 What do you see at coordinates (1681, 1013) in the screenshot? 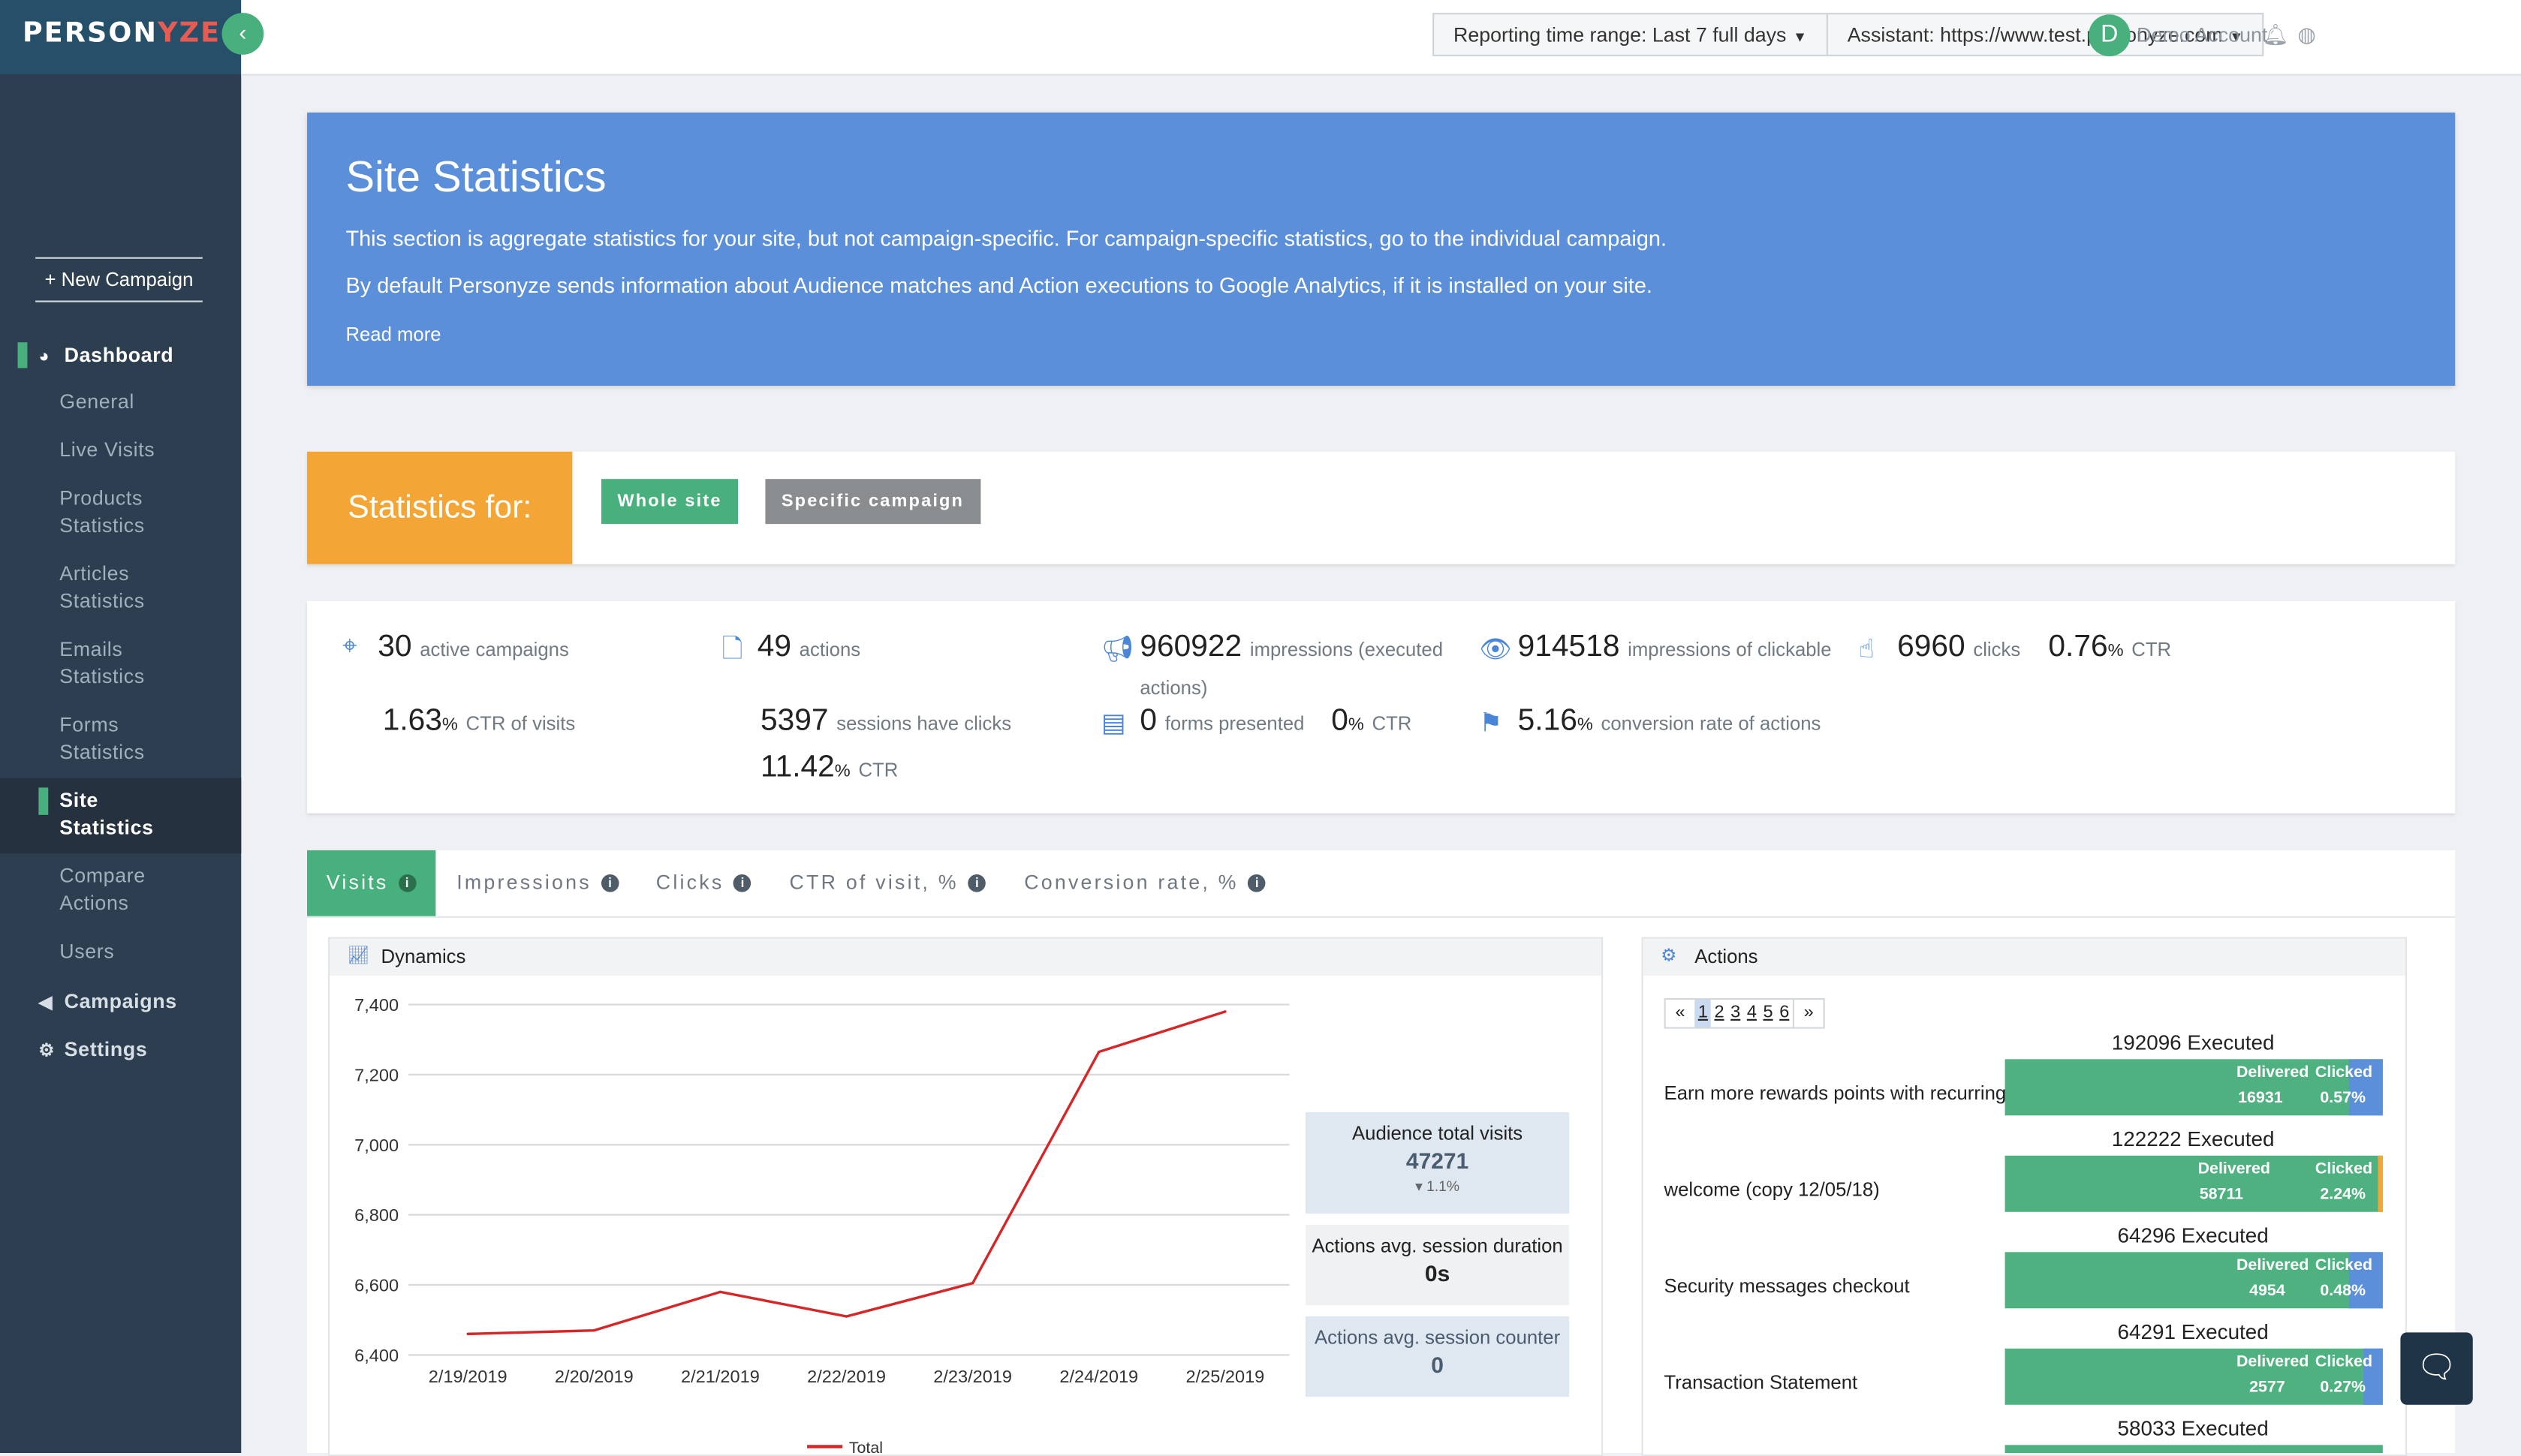
I see `pager-prev: «` at bounding box center [1681, 1013].